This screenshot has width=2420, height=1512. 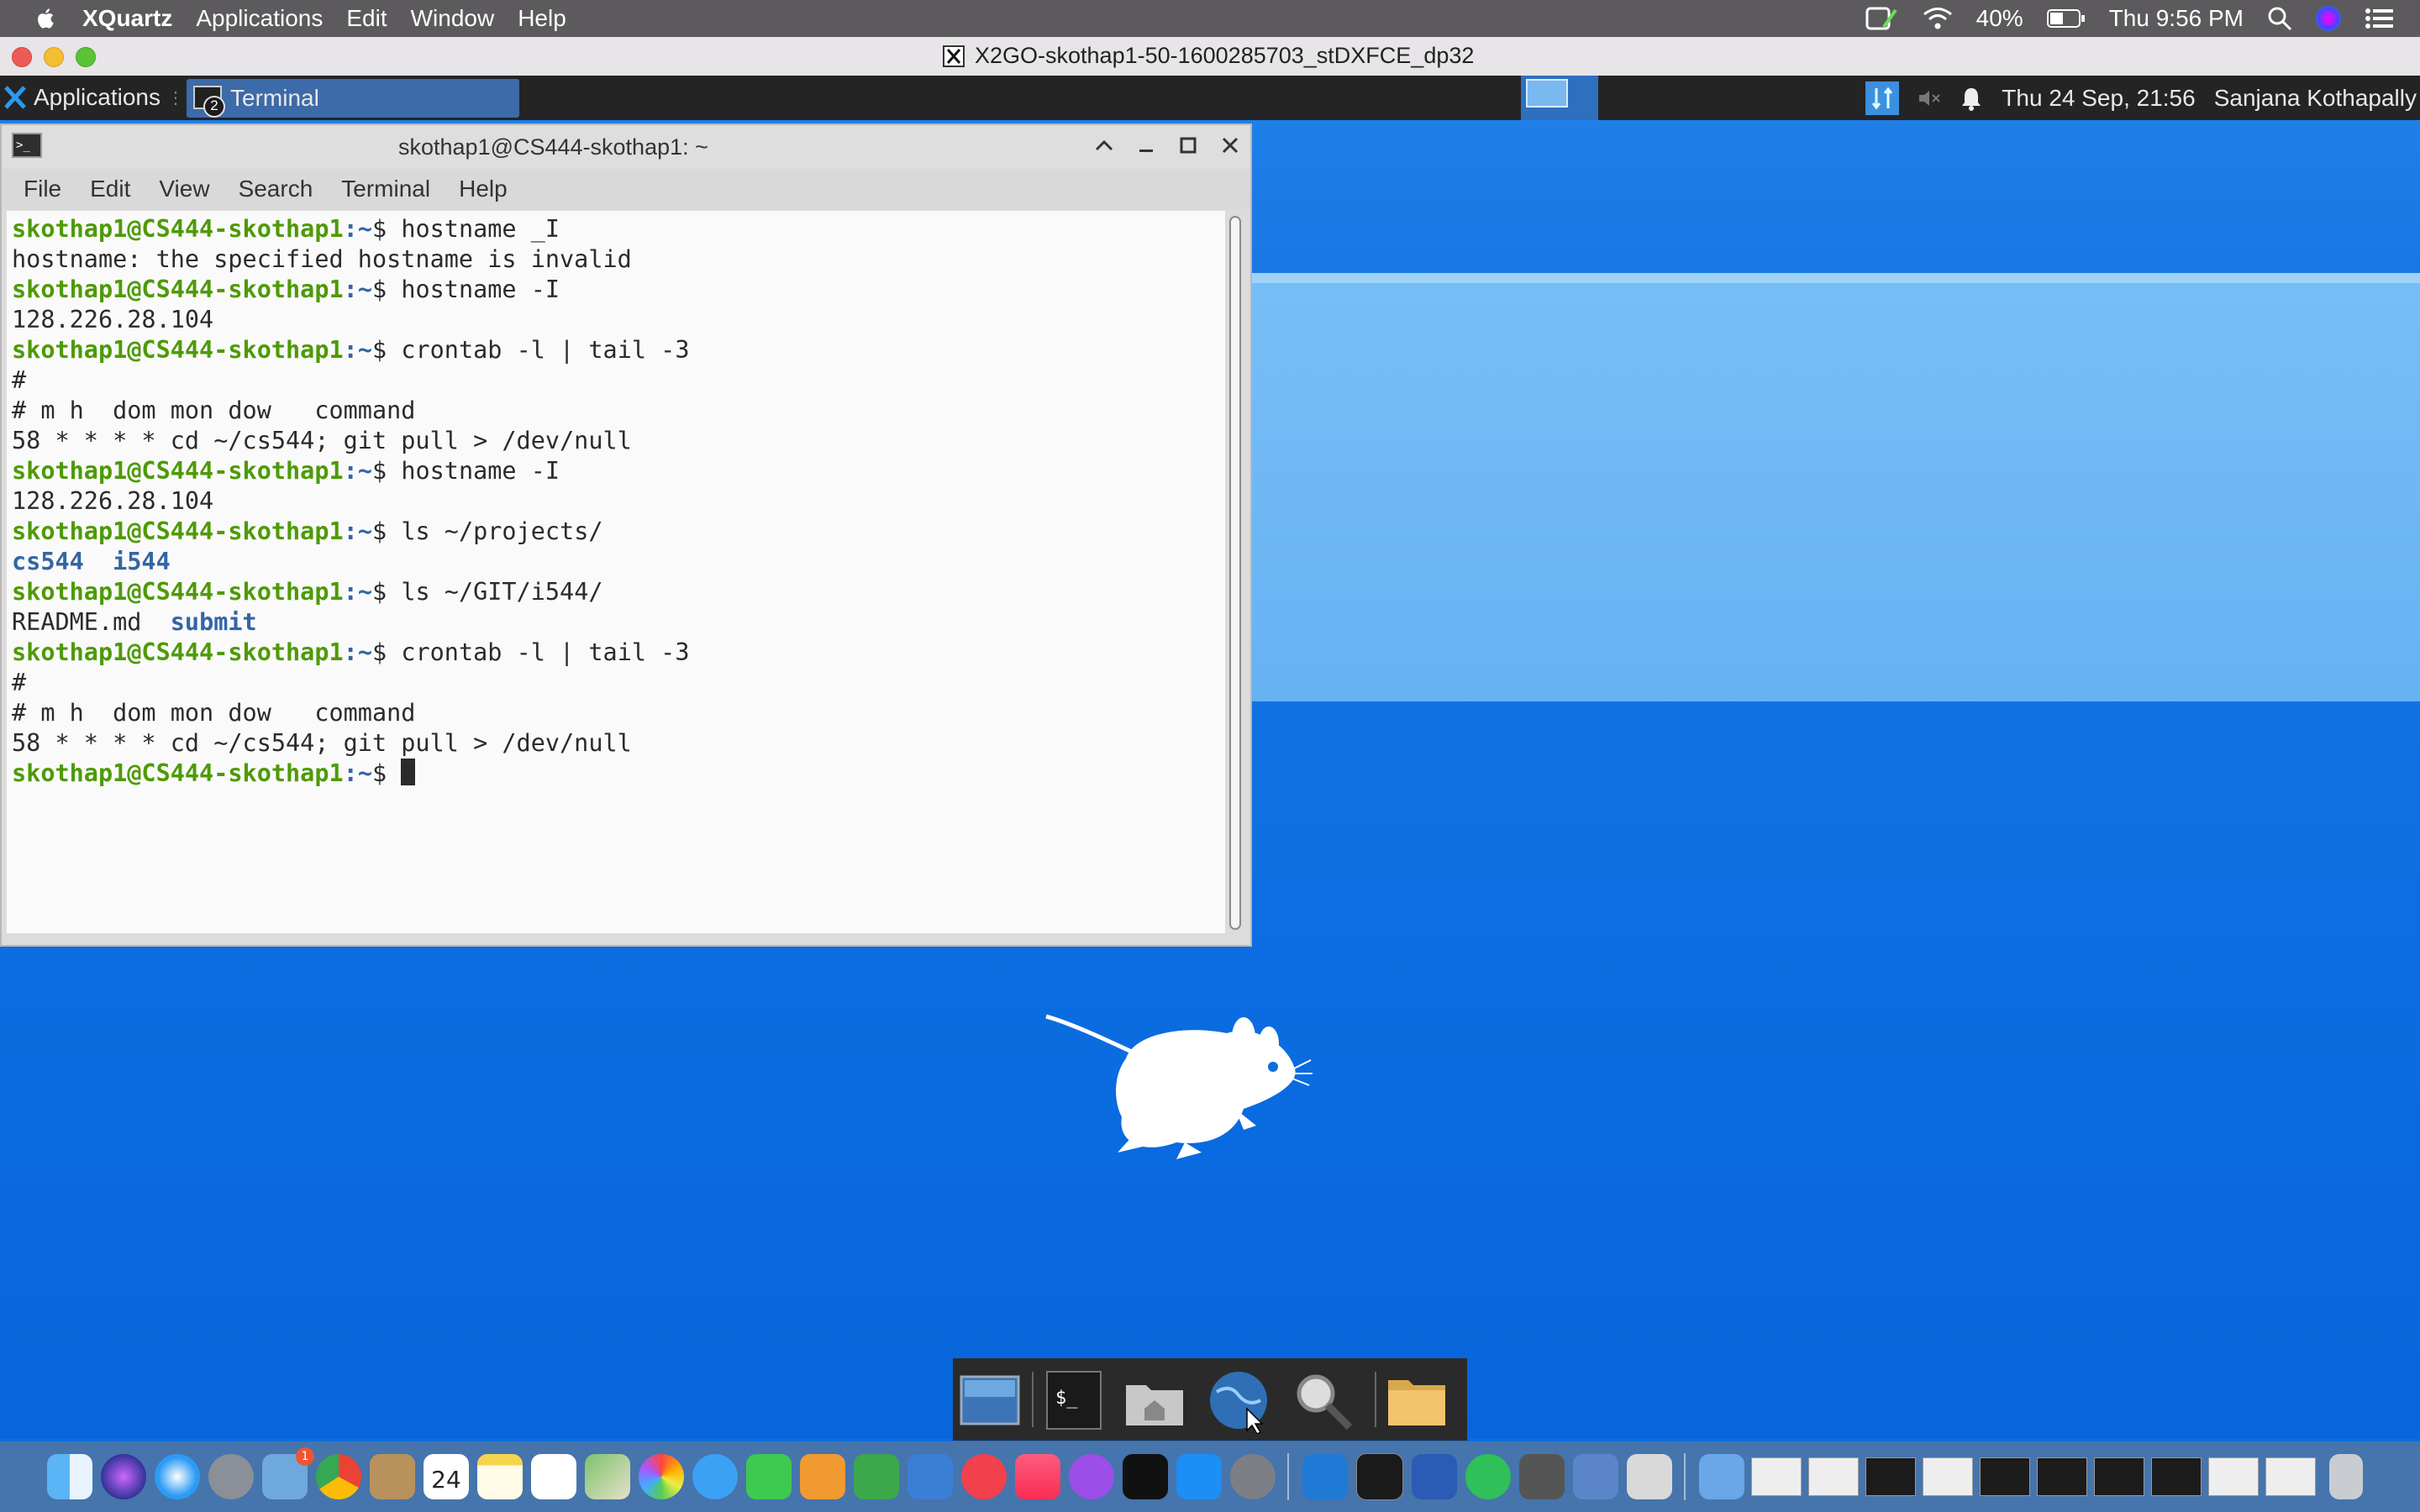 I want to click on shade-button, so click(x=1104, y=145).